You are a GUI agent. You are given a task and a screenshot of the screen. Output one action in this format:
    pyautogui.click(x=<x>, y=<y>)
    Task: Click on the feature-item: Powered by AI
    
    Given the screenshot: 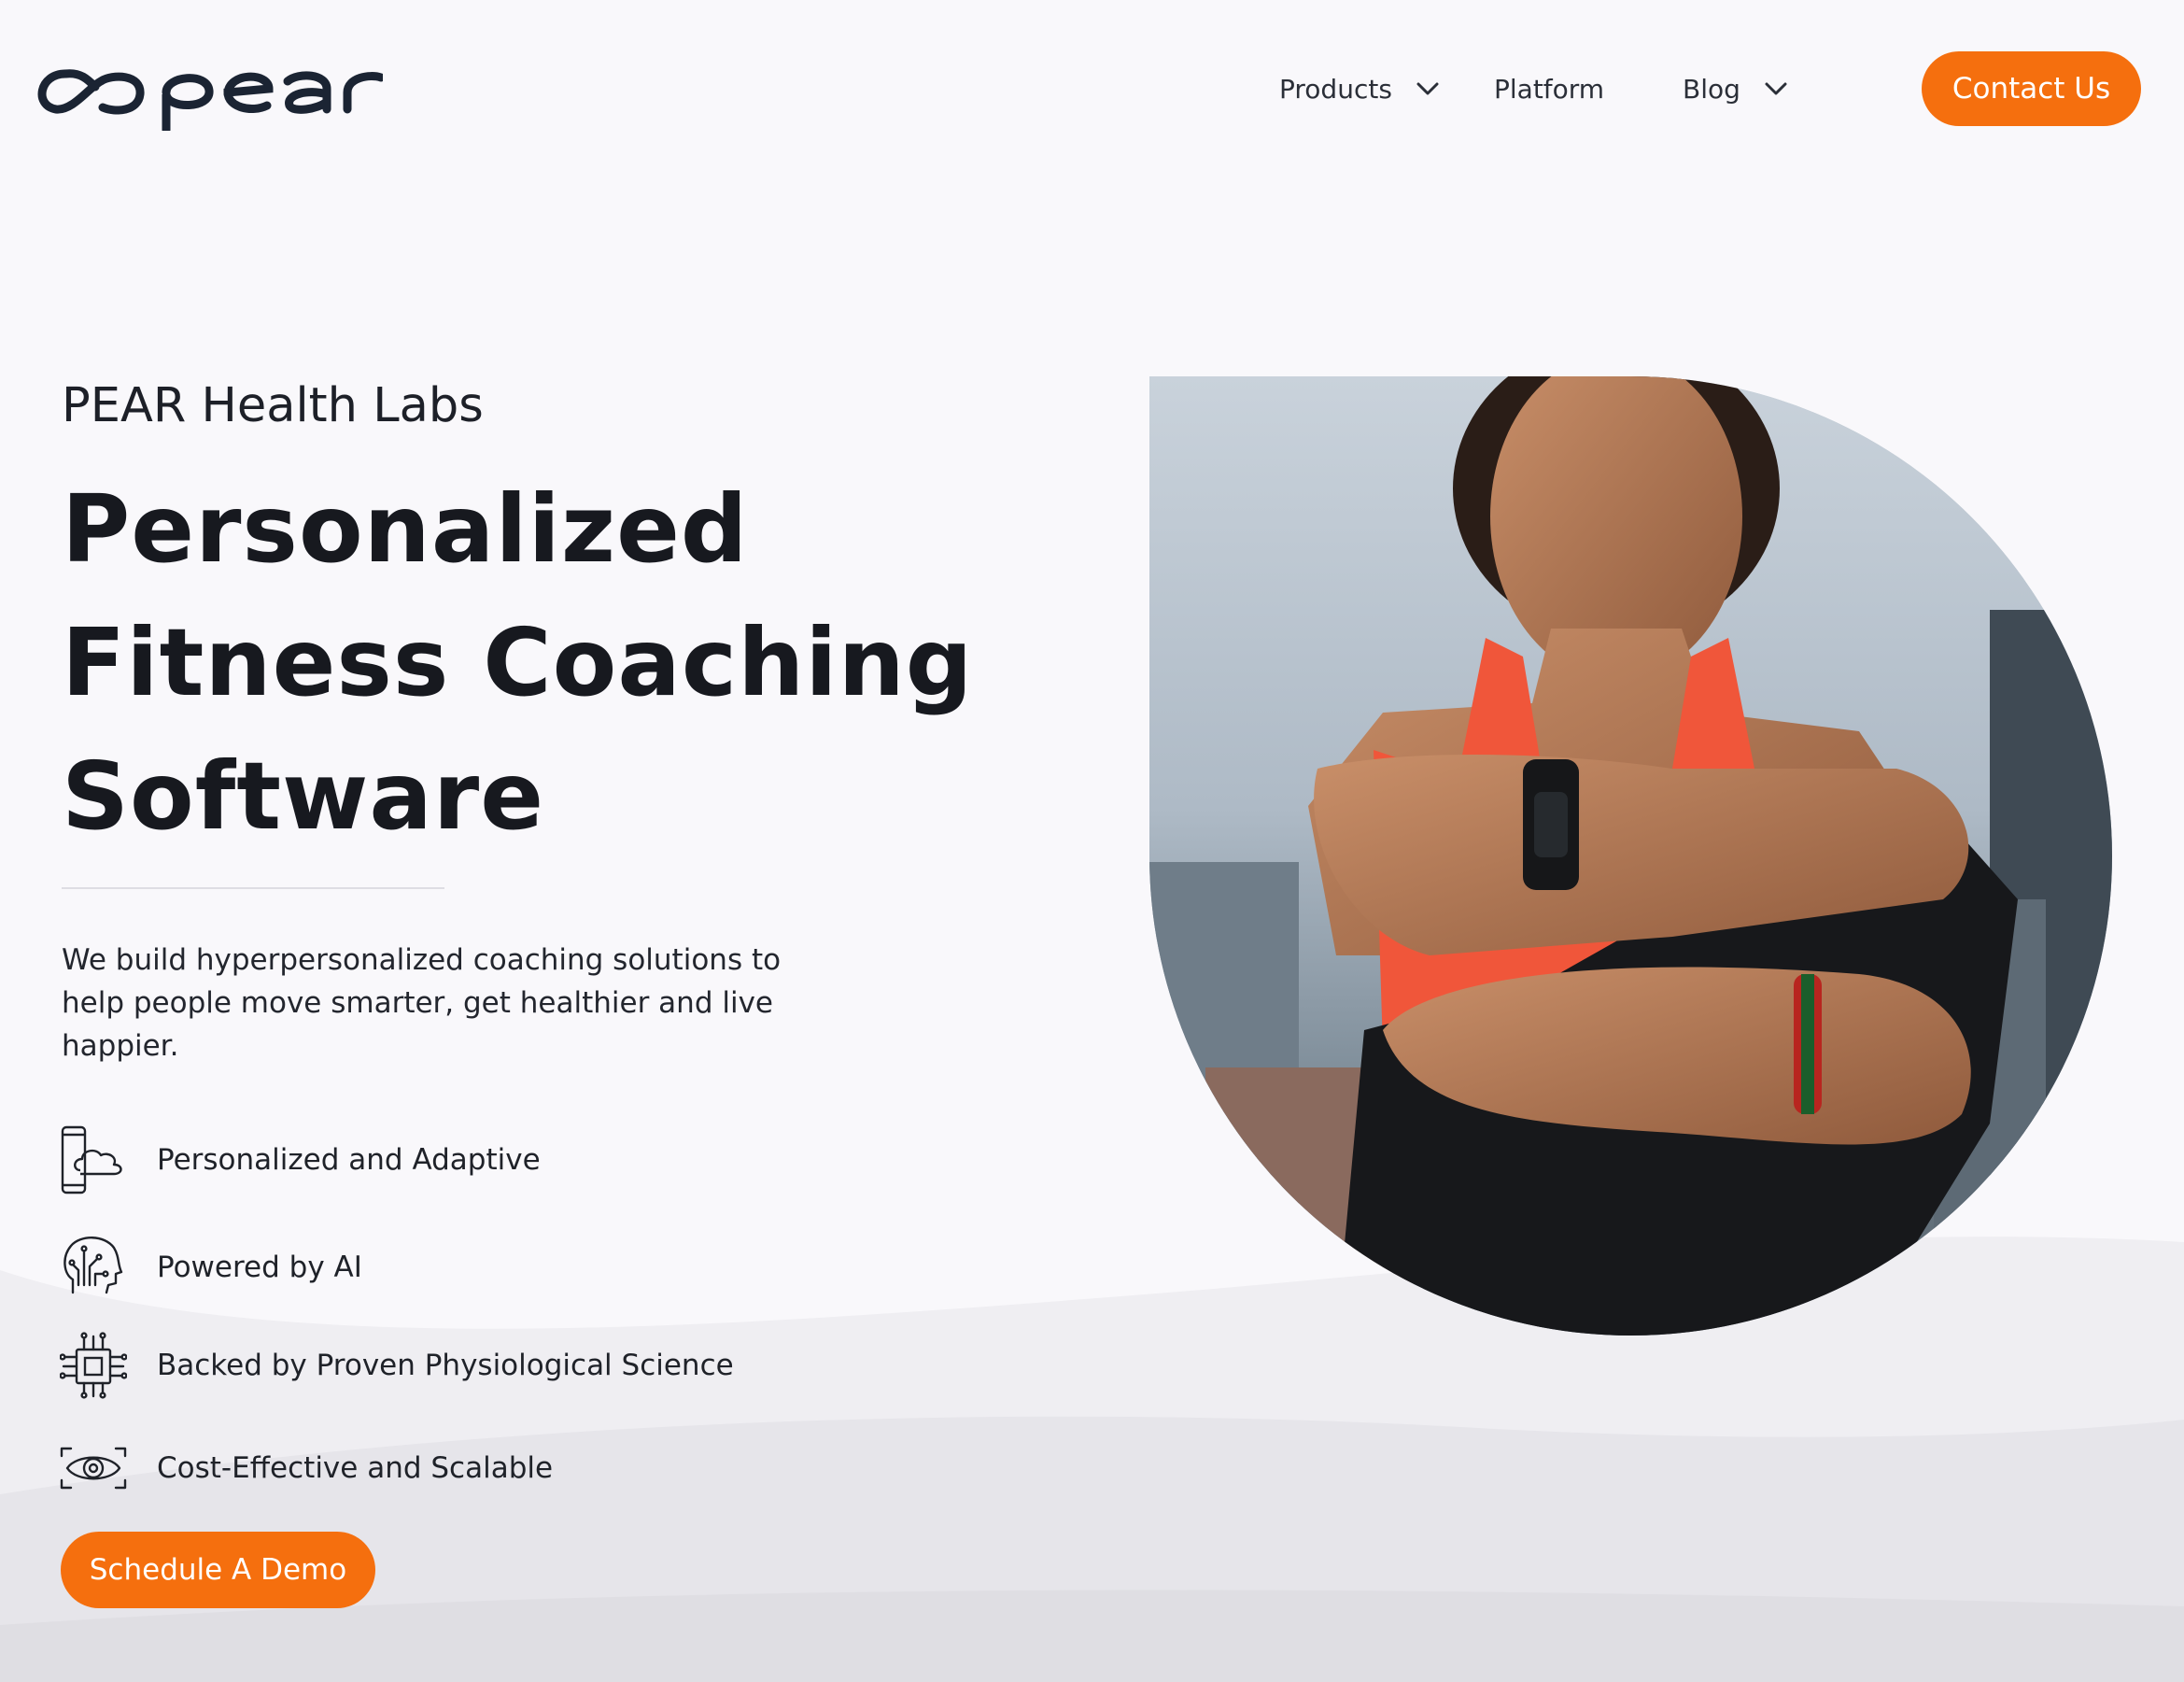 What is the action you would take?
    pyautogui.click(x=211, y=1267)
    